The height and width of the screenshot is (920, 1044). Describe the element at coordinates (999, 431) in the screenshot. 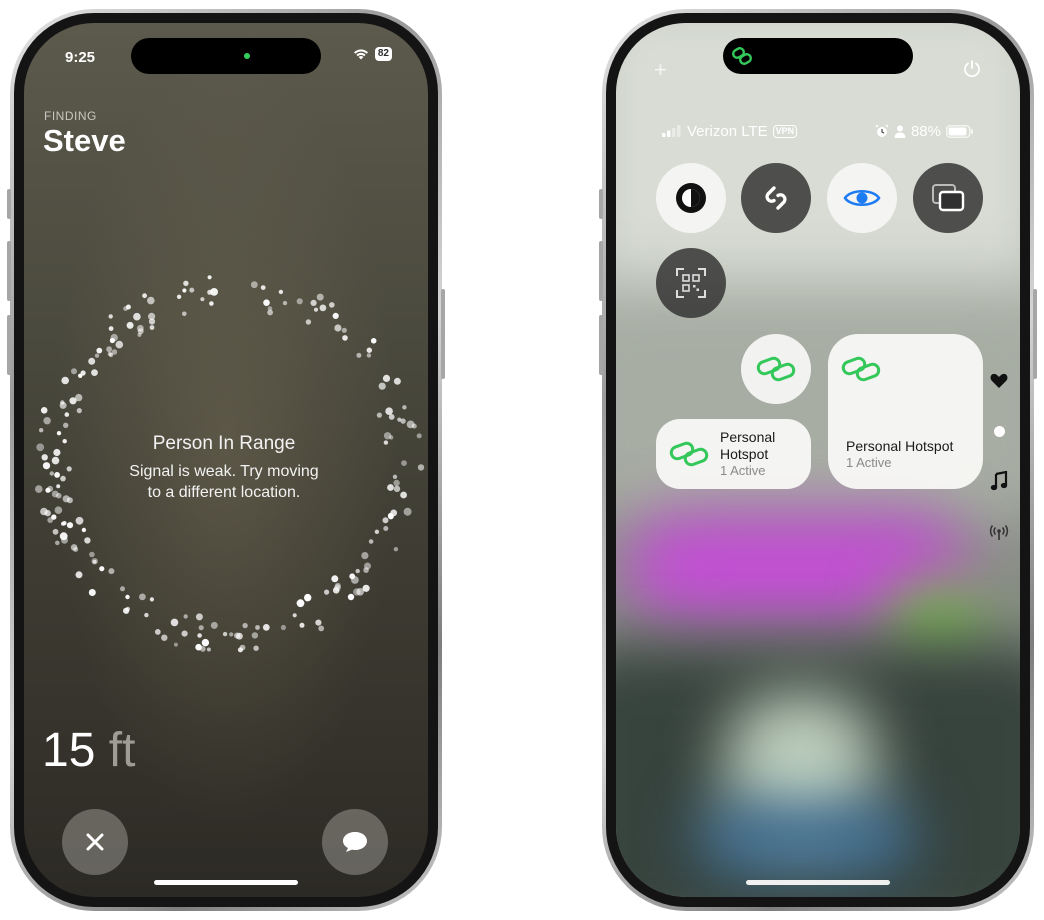

I see `dot-icon` at that location.